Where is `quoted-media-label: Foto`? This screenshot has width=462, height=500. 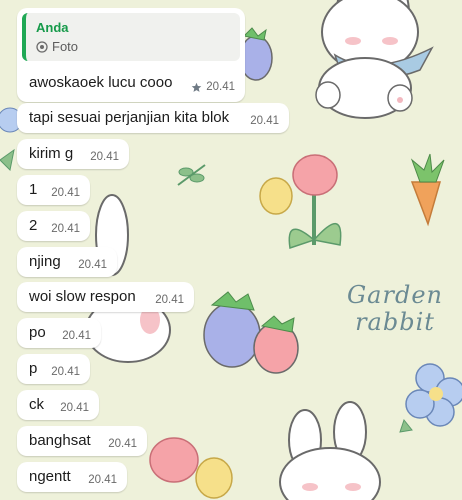 quoted-media-label: Foto is located at coordinates (65, 46).